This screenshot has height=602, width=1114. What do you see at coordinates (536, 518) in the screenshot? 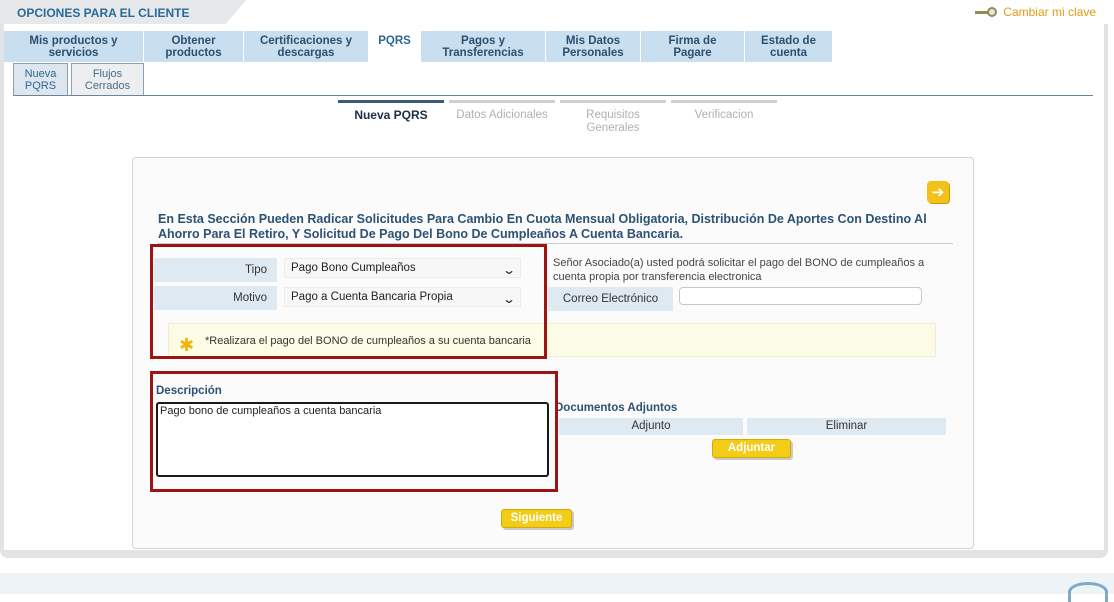
I see `siguiente-button: Siguiente` at bounding box center [536, 518].